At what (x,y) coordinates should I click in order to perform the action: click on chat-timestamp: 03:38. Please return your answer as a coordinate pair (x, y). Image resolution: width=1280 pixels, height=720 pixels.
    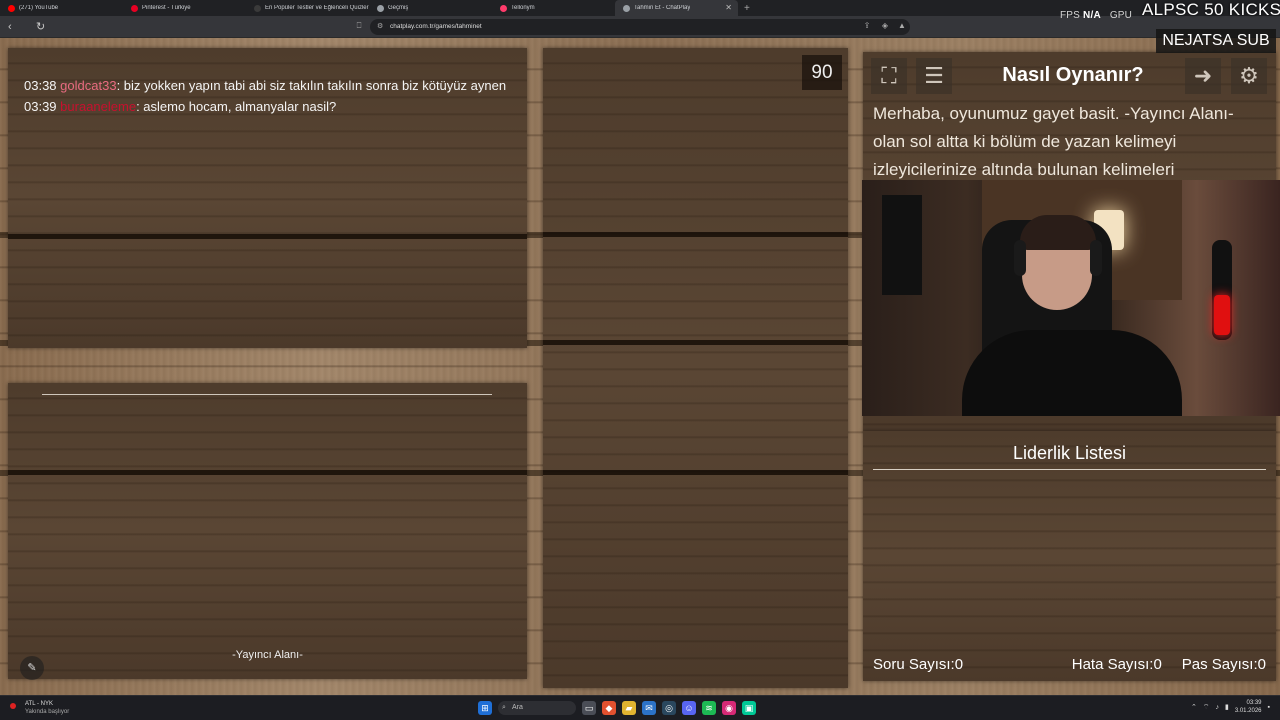
    Looking at the image, I should click on (40, 85).